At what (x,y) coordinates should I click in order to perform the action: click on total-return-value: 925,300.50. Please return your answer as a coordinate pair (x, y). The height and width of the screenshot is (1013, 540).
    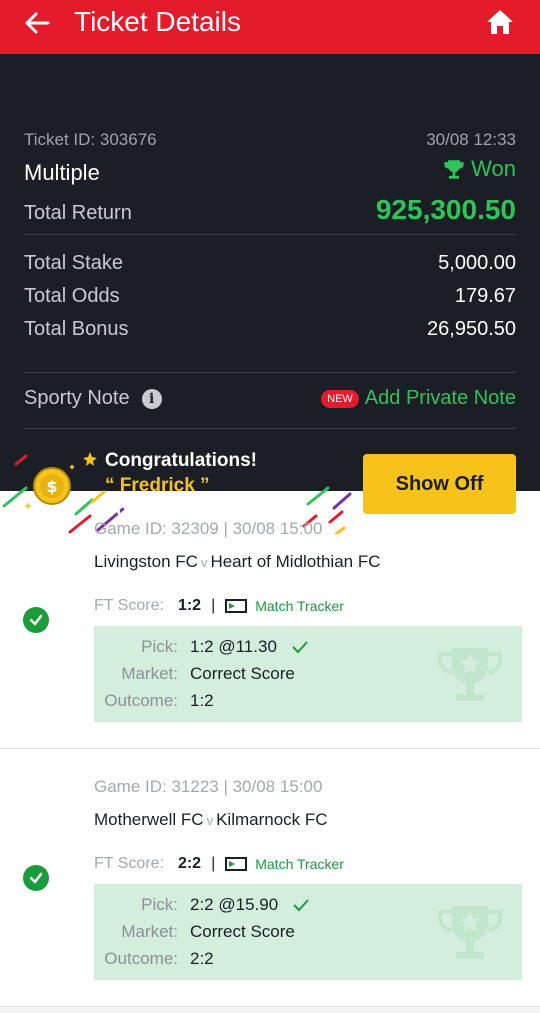
    Looking at the image, I should click on (445, 209).